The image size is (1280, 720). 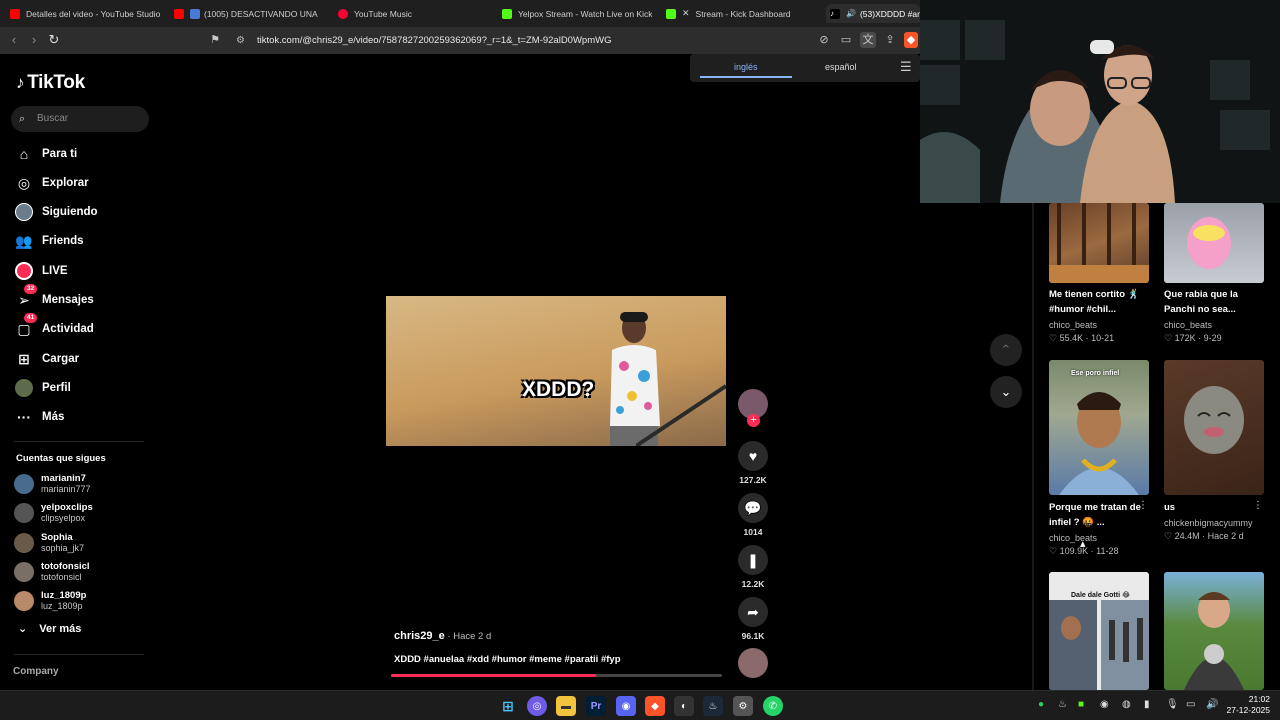 What do you see at coordinates (1104, 704) in the screenshot?
I see `discord-tray-icon: ◉` at bounding box center [1104, 704].